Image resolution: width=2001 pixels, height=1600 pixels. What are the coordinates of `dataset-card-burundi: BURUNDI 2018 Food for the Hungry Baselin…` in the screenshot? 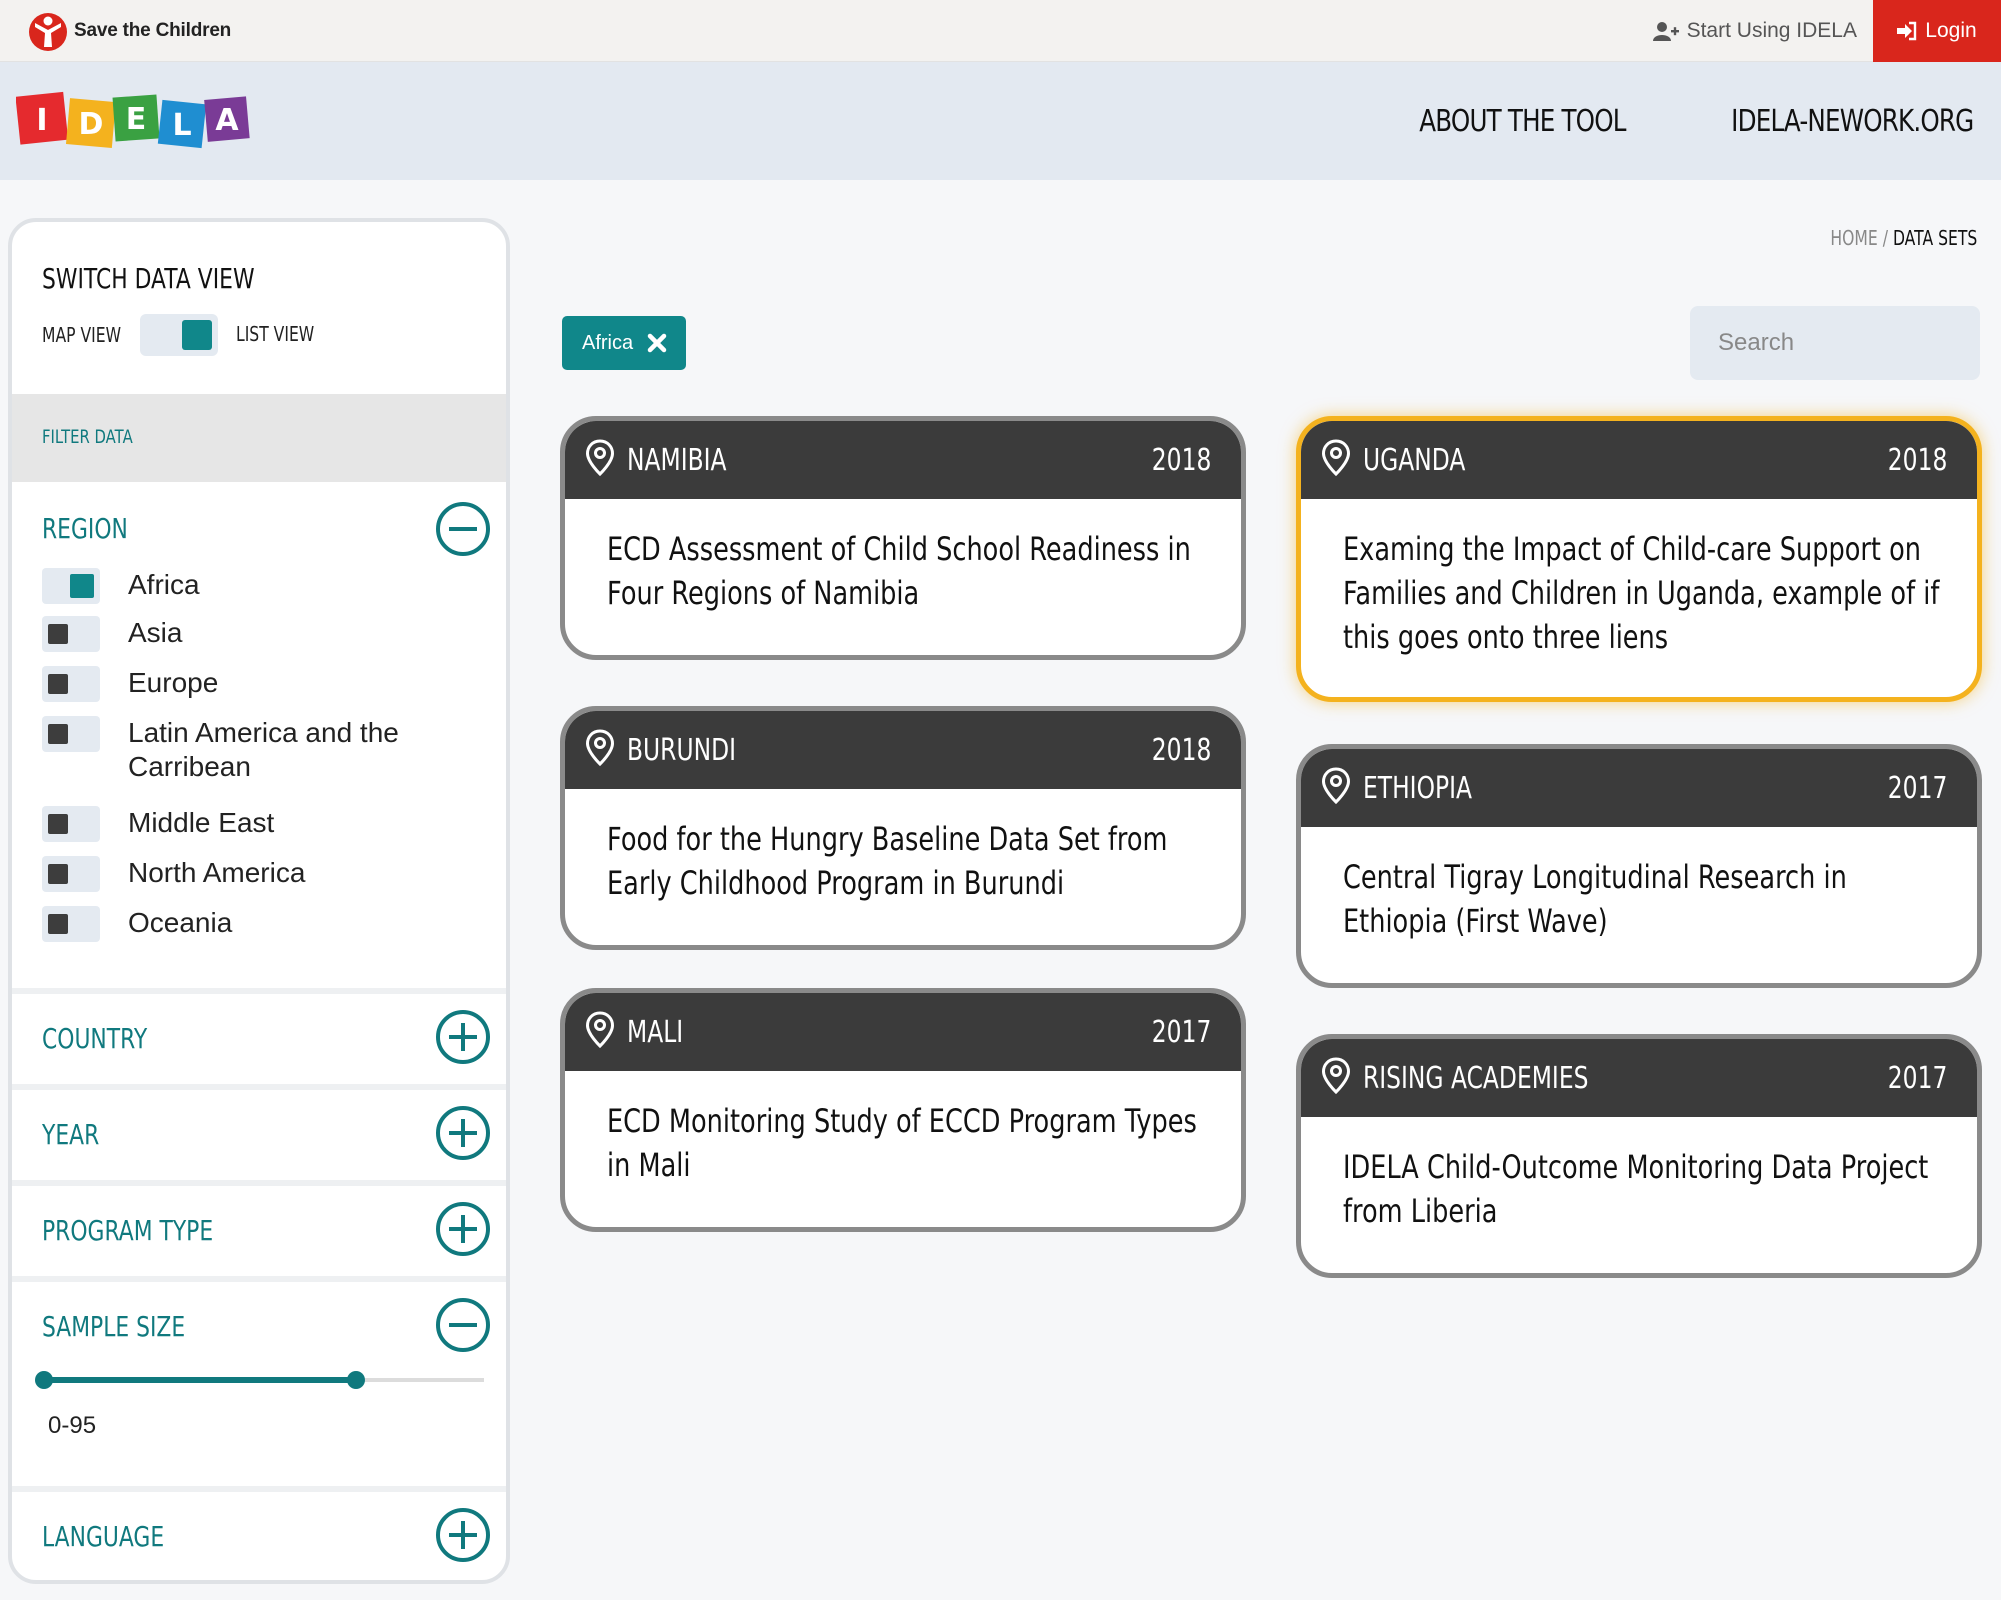 It's located at (903, 828).